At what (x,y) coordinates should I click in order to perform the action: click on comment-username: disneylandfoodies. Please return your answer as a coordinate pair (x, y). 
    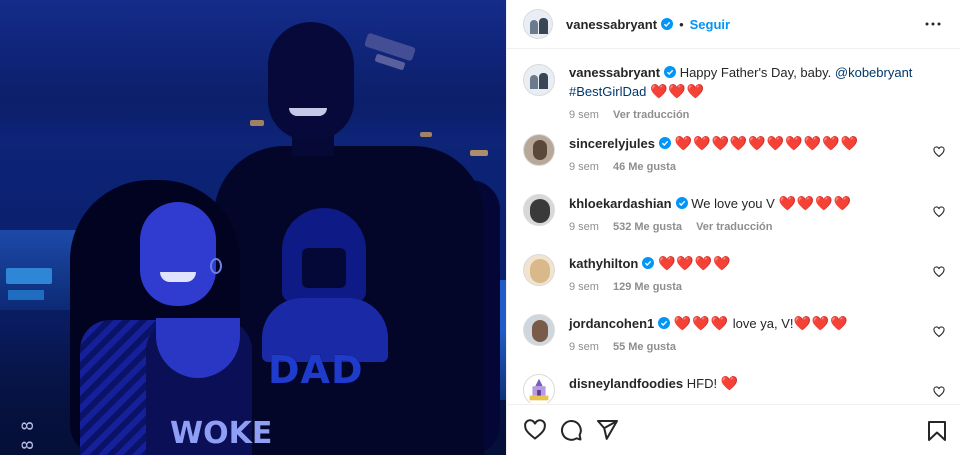
    Looking at the image, I should click on (626, 383).